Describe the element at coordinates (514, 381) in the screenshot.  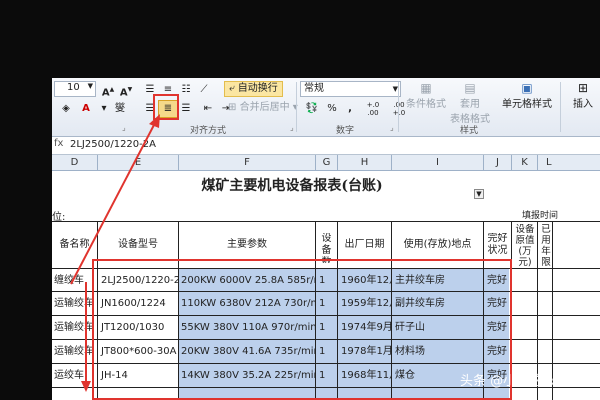
I see `watermark: 头条 @小楠的秋天` at that location.